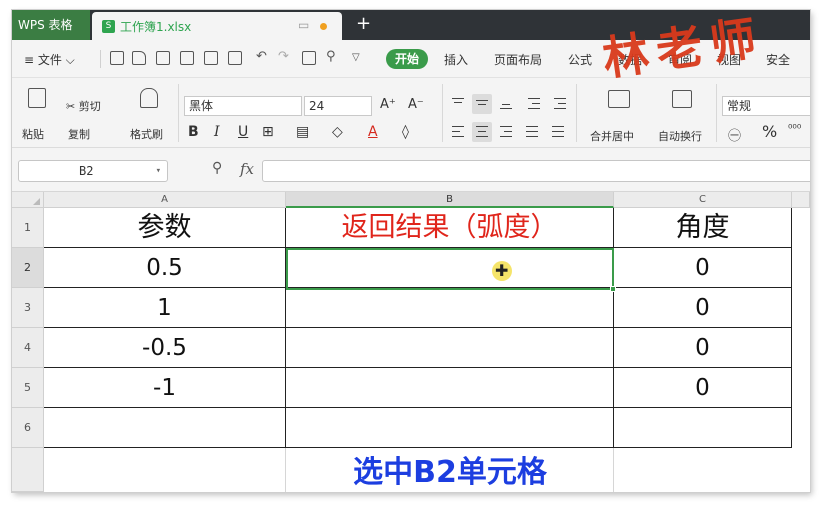  I want to click on column-header-b: B, so click(450, 200).